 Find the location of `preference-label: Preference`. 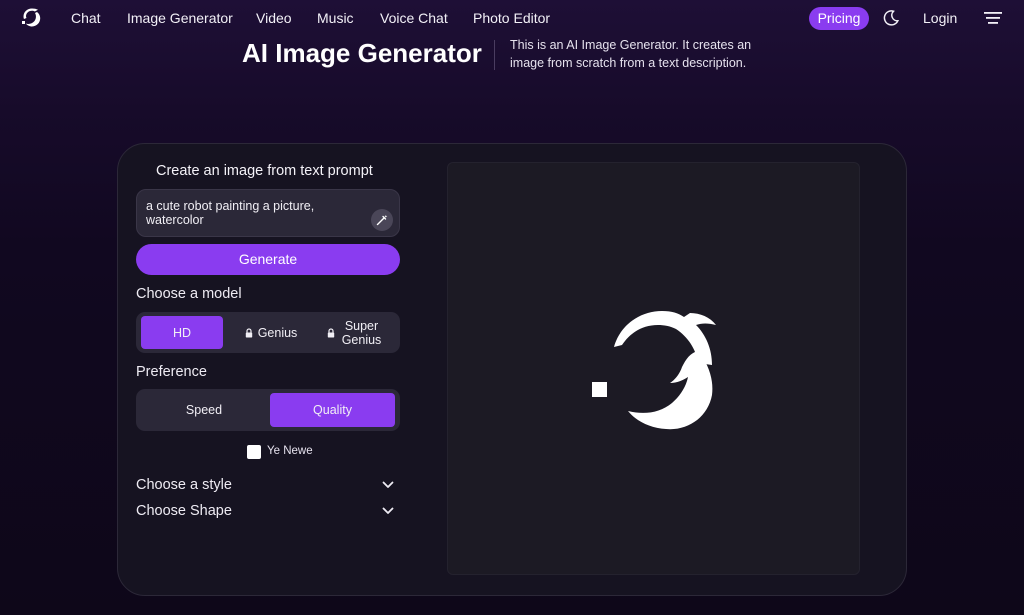

preference-label: Preference is located at coordinates (171, 372).